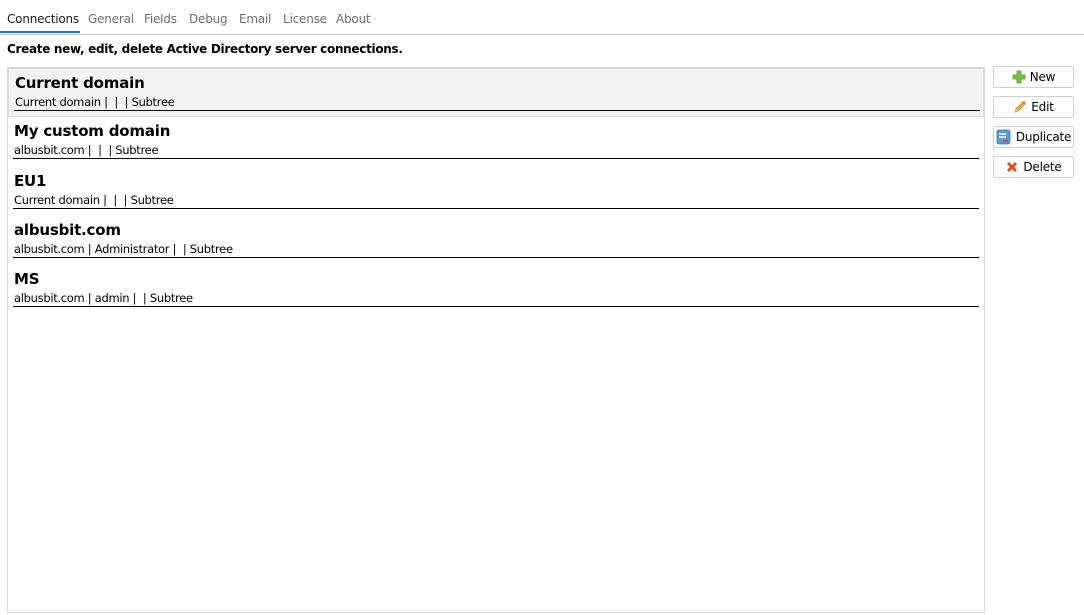 The width and height of the screenshot is (1084, 615). I want to click on tab-license: License, so click(305, 19).